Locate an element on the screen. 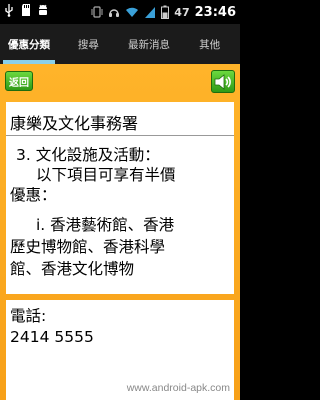  speaker-icon is located at coordinates (222, 81).